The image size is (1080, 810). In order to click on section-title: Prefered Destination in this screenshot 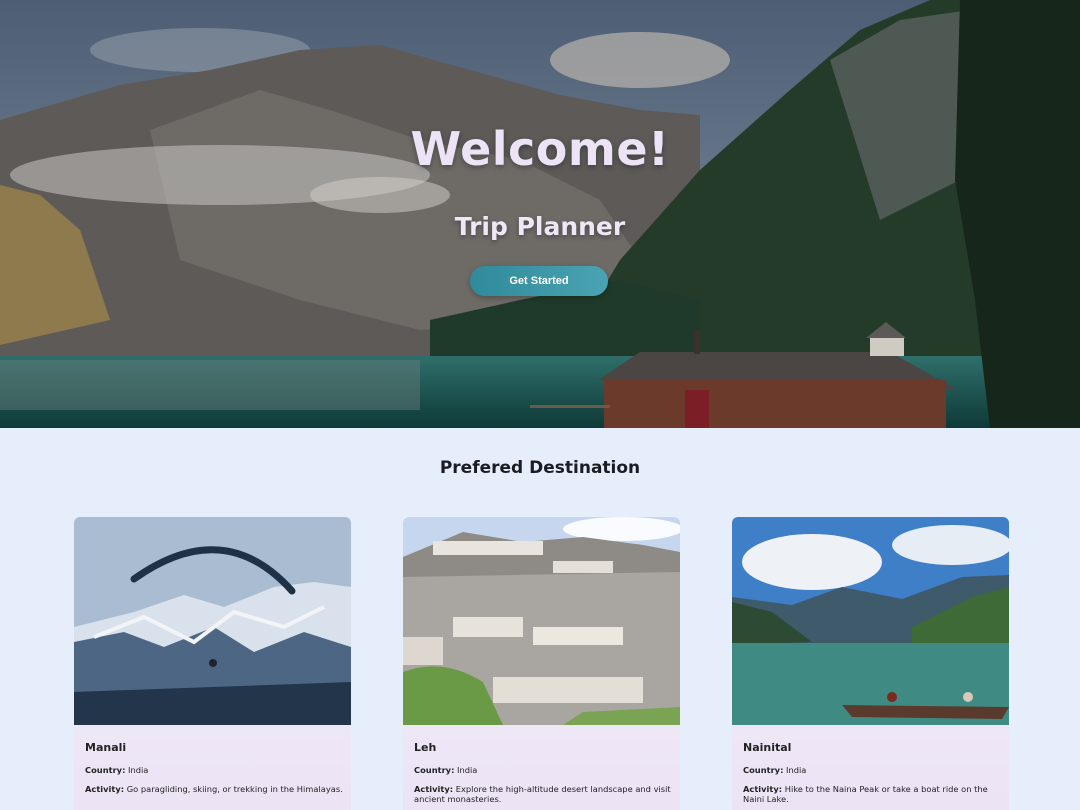, I will do `click(540, 468)`.